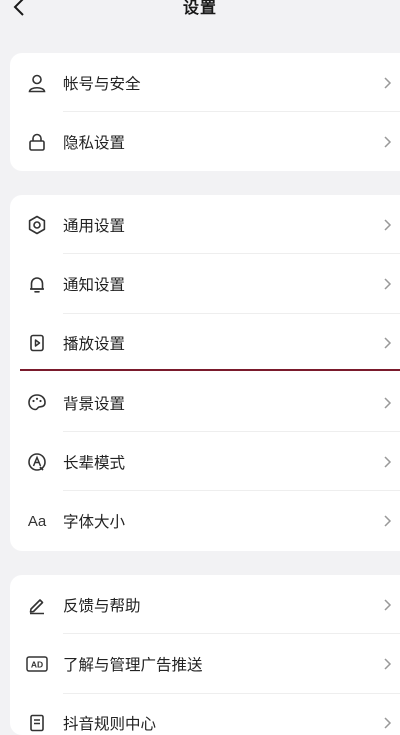 This screenshot has height=735, width=400. I want to click on lock-icon, so click(37, 142).